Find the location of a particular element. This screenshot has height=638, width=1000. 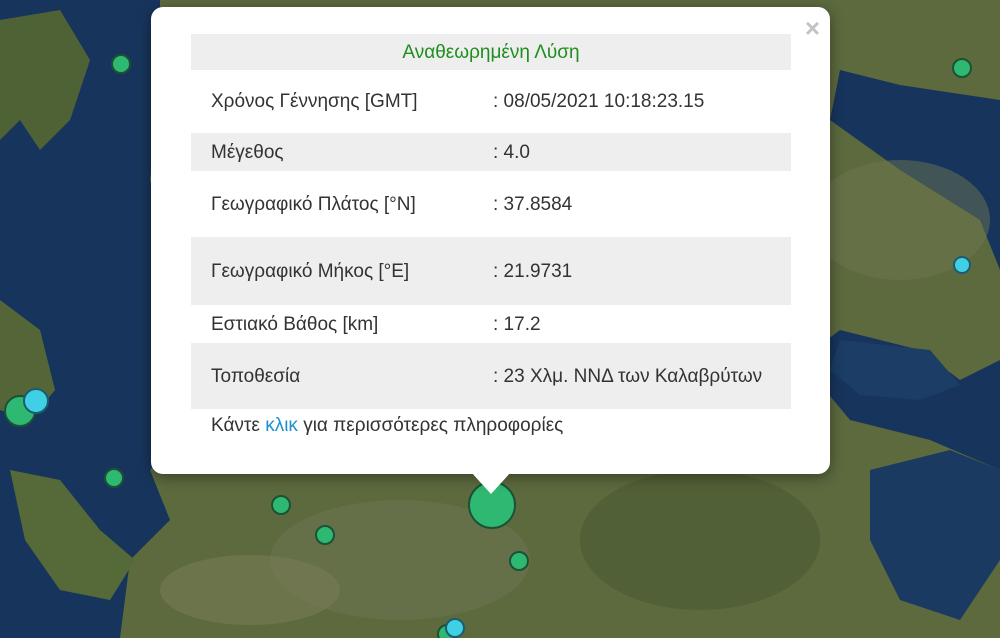

table-row: Γεωγραφικό Πλάτος [°N] : 37.8584 is located at coordinates (491, 204).